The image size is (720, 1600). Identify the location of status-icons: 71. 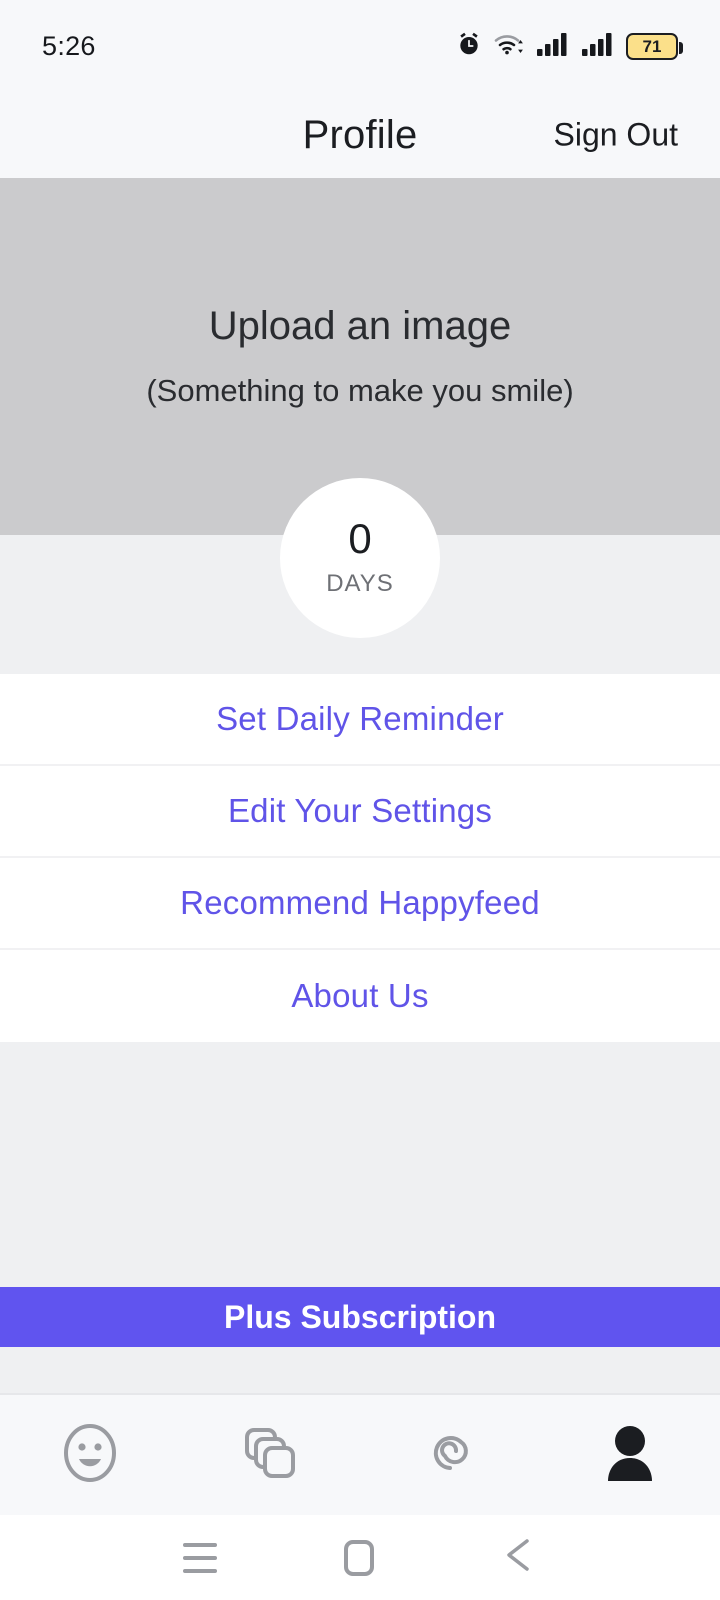
(569, 46).